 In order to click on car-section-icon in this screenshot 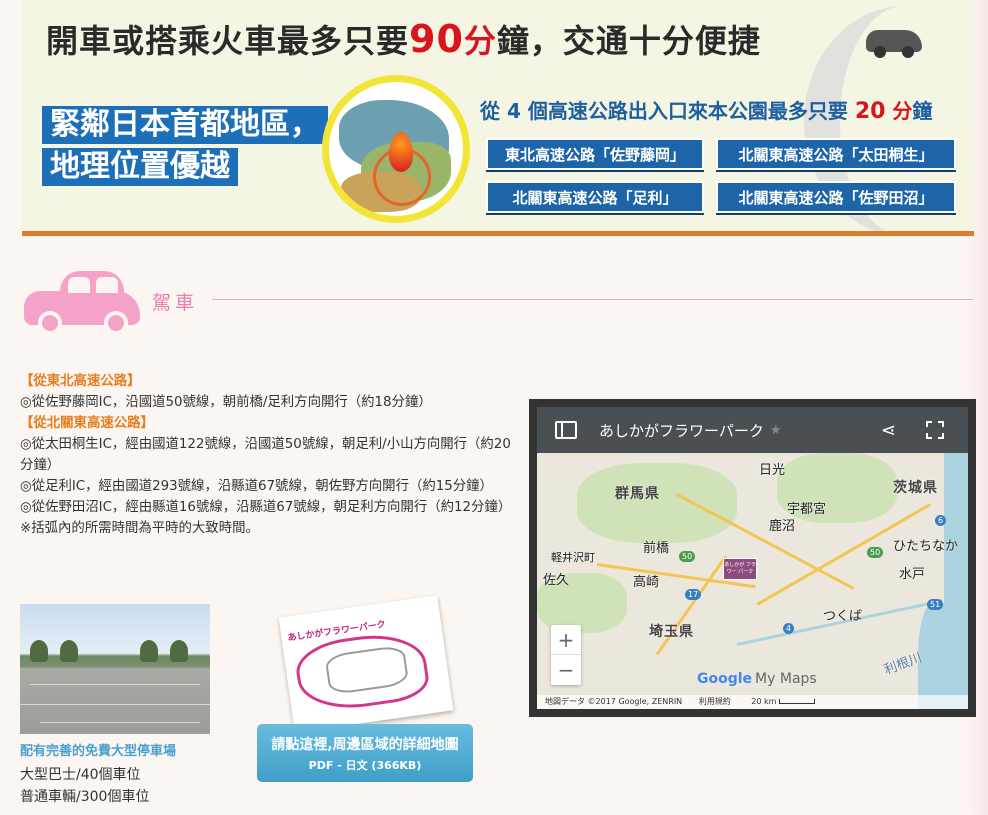, I will do `click(82, 303)`.